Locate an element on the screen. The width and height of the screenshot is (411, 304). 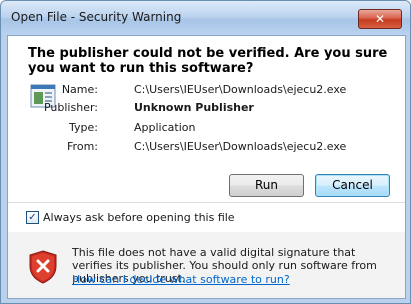
from-label: From: is located at coordinates (82, 146).